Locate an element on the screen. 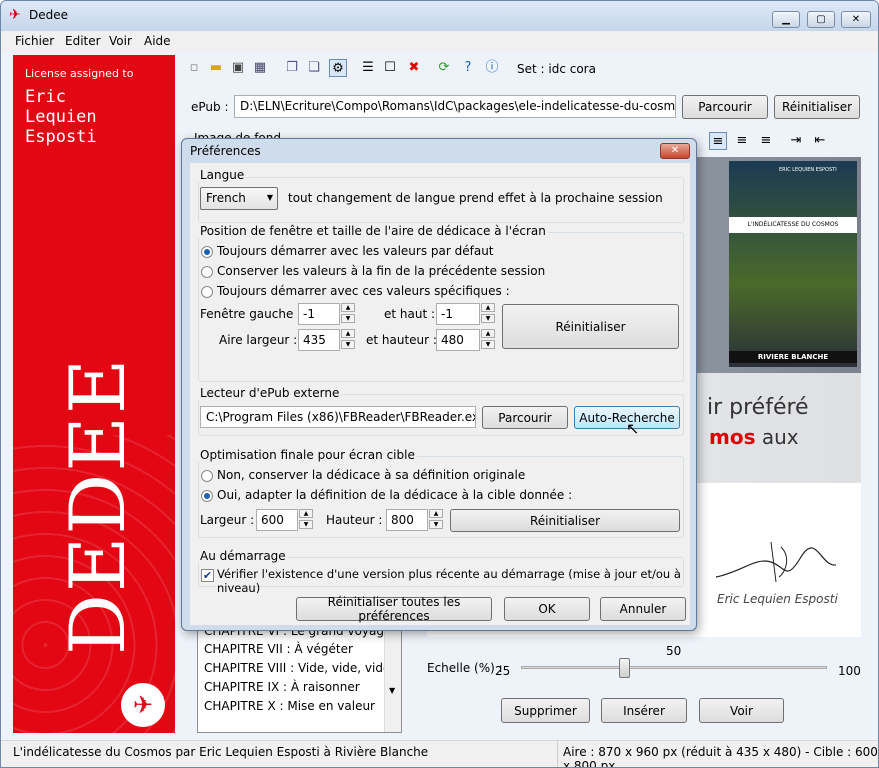  copy-icon: ❐ is located at coordinates (292, 68).